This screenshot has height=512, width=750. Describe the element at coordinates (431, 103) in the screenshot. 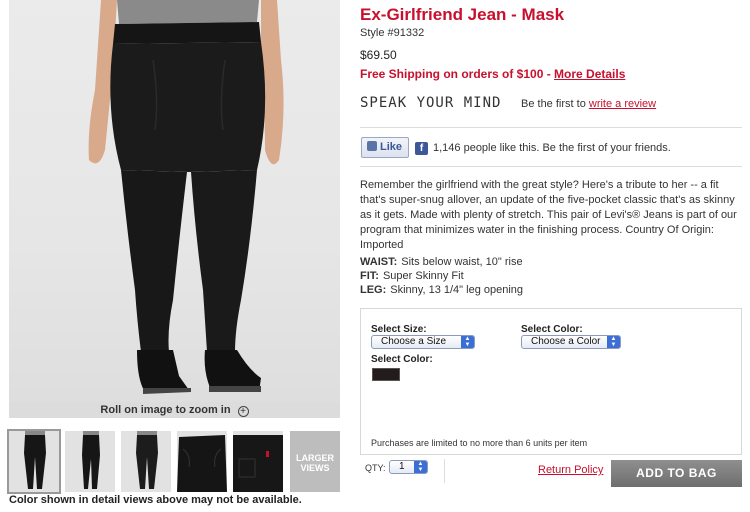

I see `review-tagline: SPEAK YOUR MIND` at that location.